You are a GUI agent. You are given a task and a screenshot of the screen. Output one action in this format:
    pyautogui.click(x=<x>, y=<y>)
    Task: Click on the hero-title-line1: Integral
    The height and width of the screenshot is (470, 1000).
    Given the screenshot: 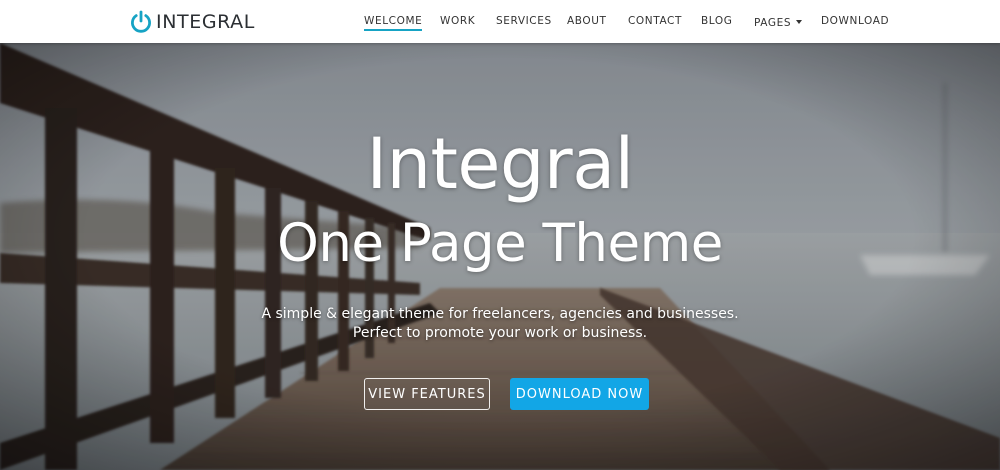 What is the action you would take?
    pyautogui.click(x=500, y=164)
    